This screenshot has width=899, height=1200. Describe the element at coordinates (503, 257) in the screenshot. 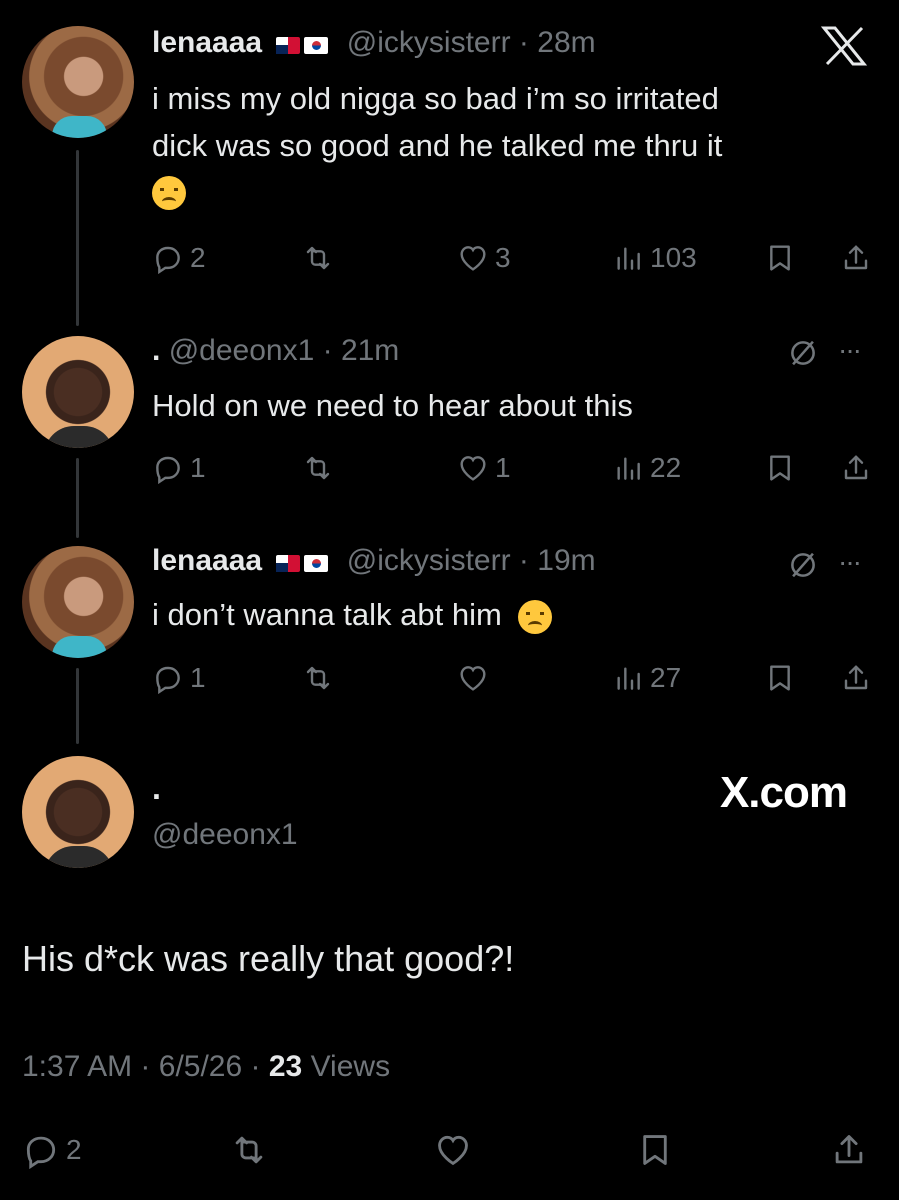

I see `like-count: 3` at that location.